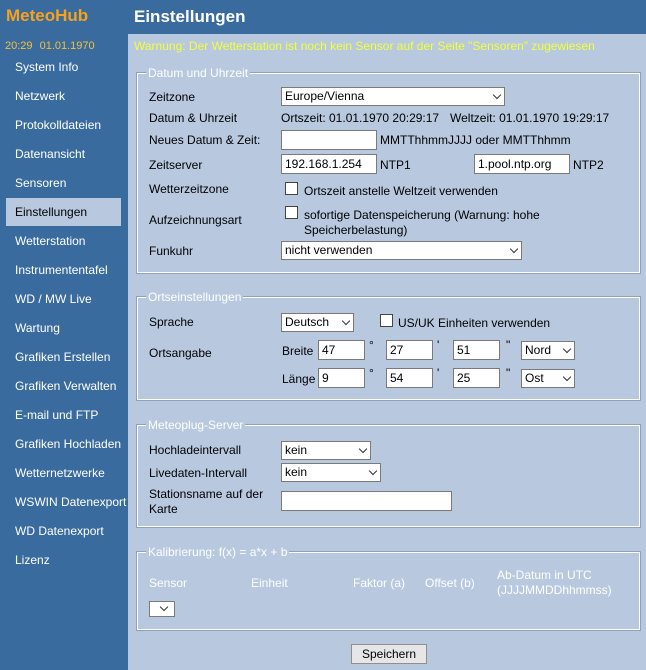 The image size is (646, 670). Describe the element at coordinates (548, 378) in the screenshot. I see `lon-direction-select: Ost` at that location.